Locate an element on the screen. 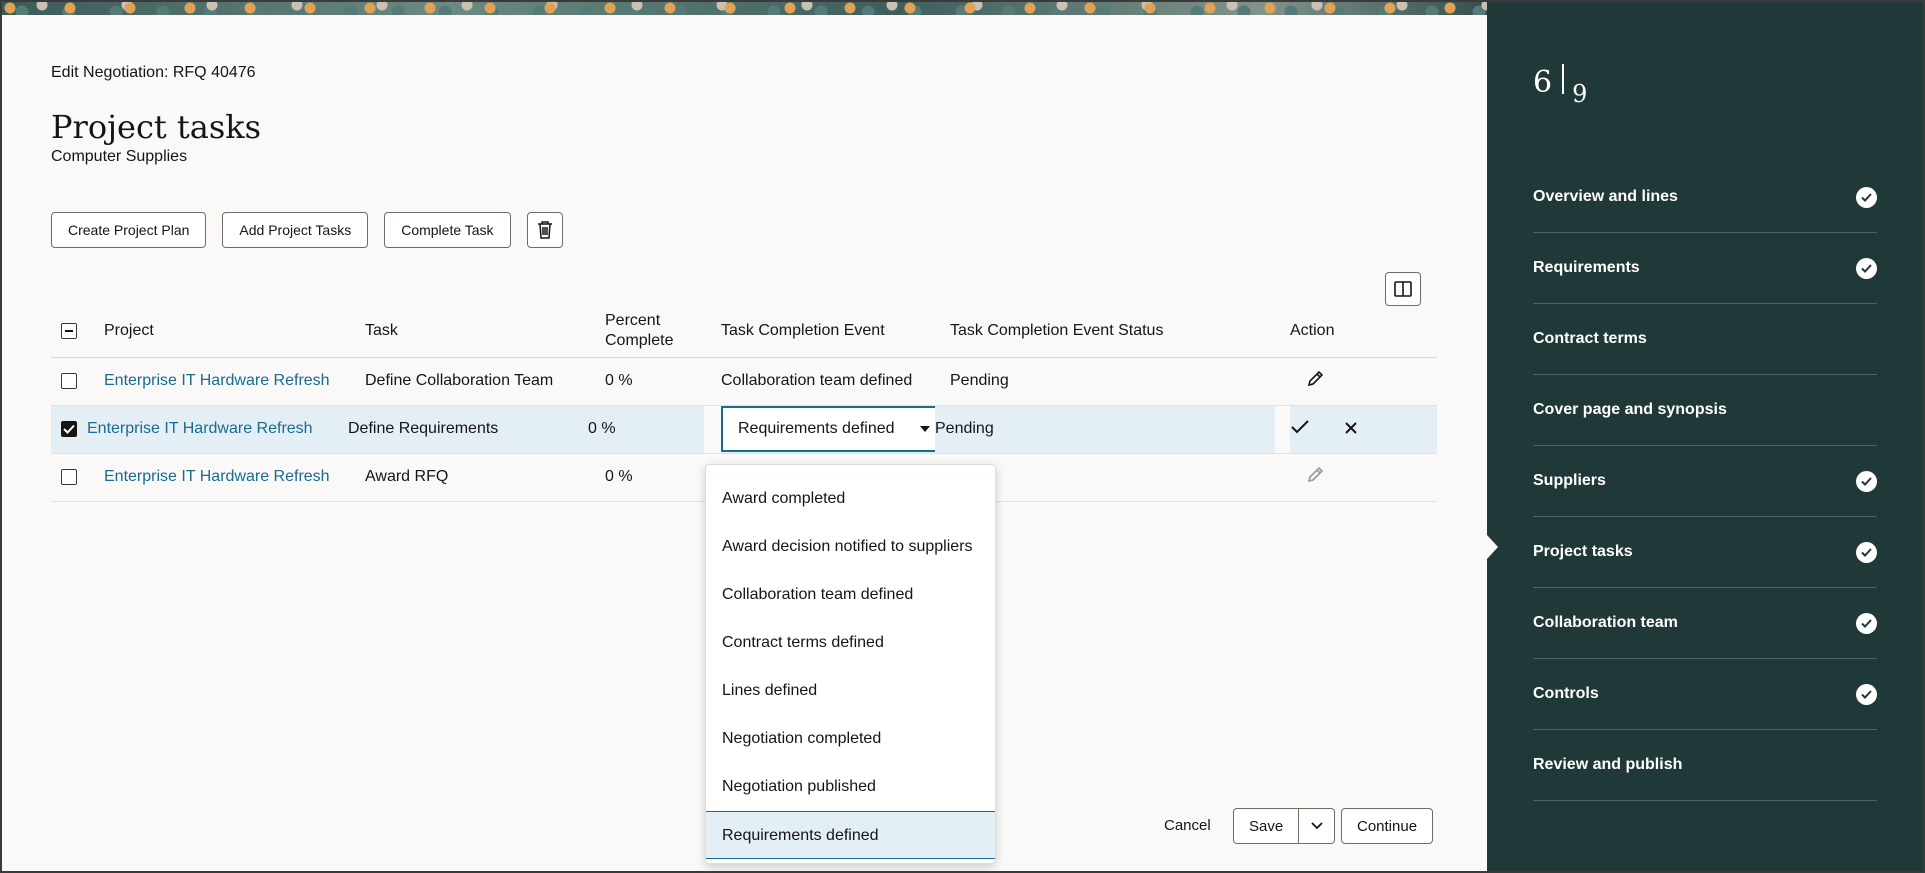  train-step-suppliers: Suppliers is located at coordinates (1705, 481).